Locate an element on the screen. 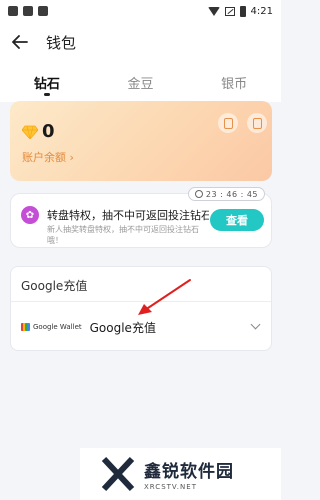 The height and width of the screenshot is (500, 320). countdown-timer: 23 : 46 : 45 is located at coordinates (226, 194).